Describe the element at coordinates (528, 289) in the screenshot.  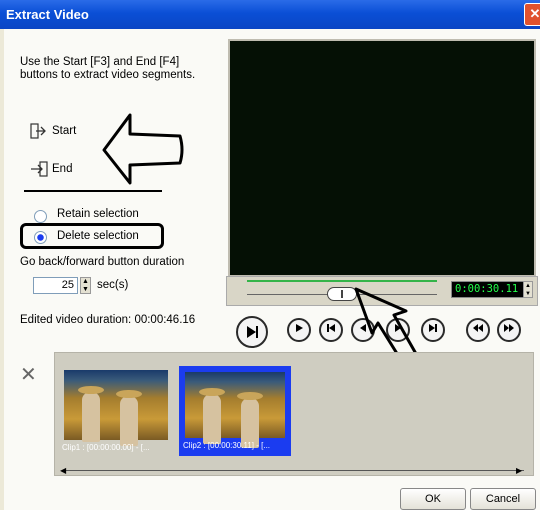
I see `timecode-spinner: ▲ ▼` at that location.